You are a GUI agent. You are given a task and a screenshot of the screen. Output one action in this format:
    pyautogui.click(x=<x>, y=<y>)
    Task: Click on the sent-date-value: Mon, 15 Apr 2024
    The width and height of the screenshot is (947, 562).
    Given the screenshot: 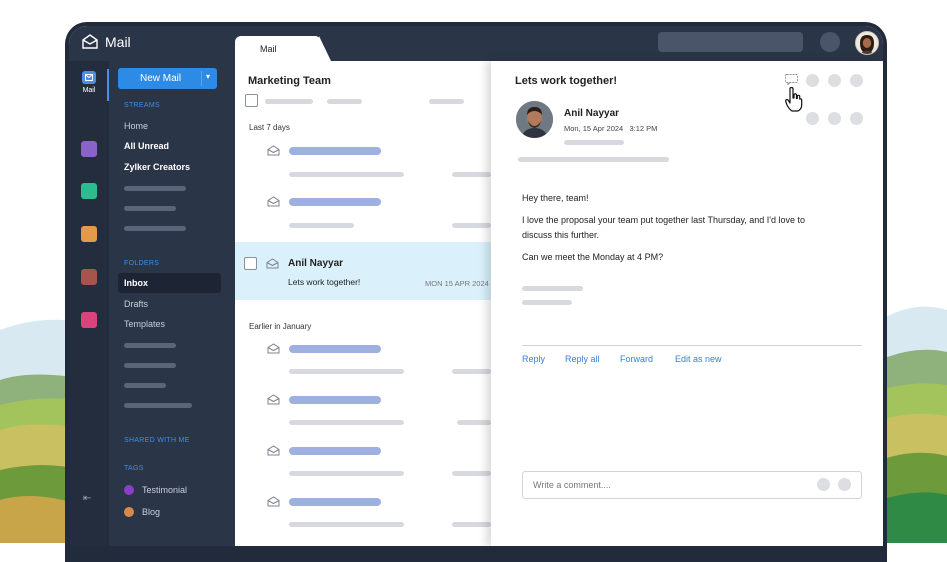 What is the action you would take?
    pyautogui.click(x=594, y=128)
    